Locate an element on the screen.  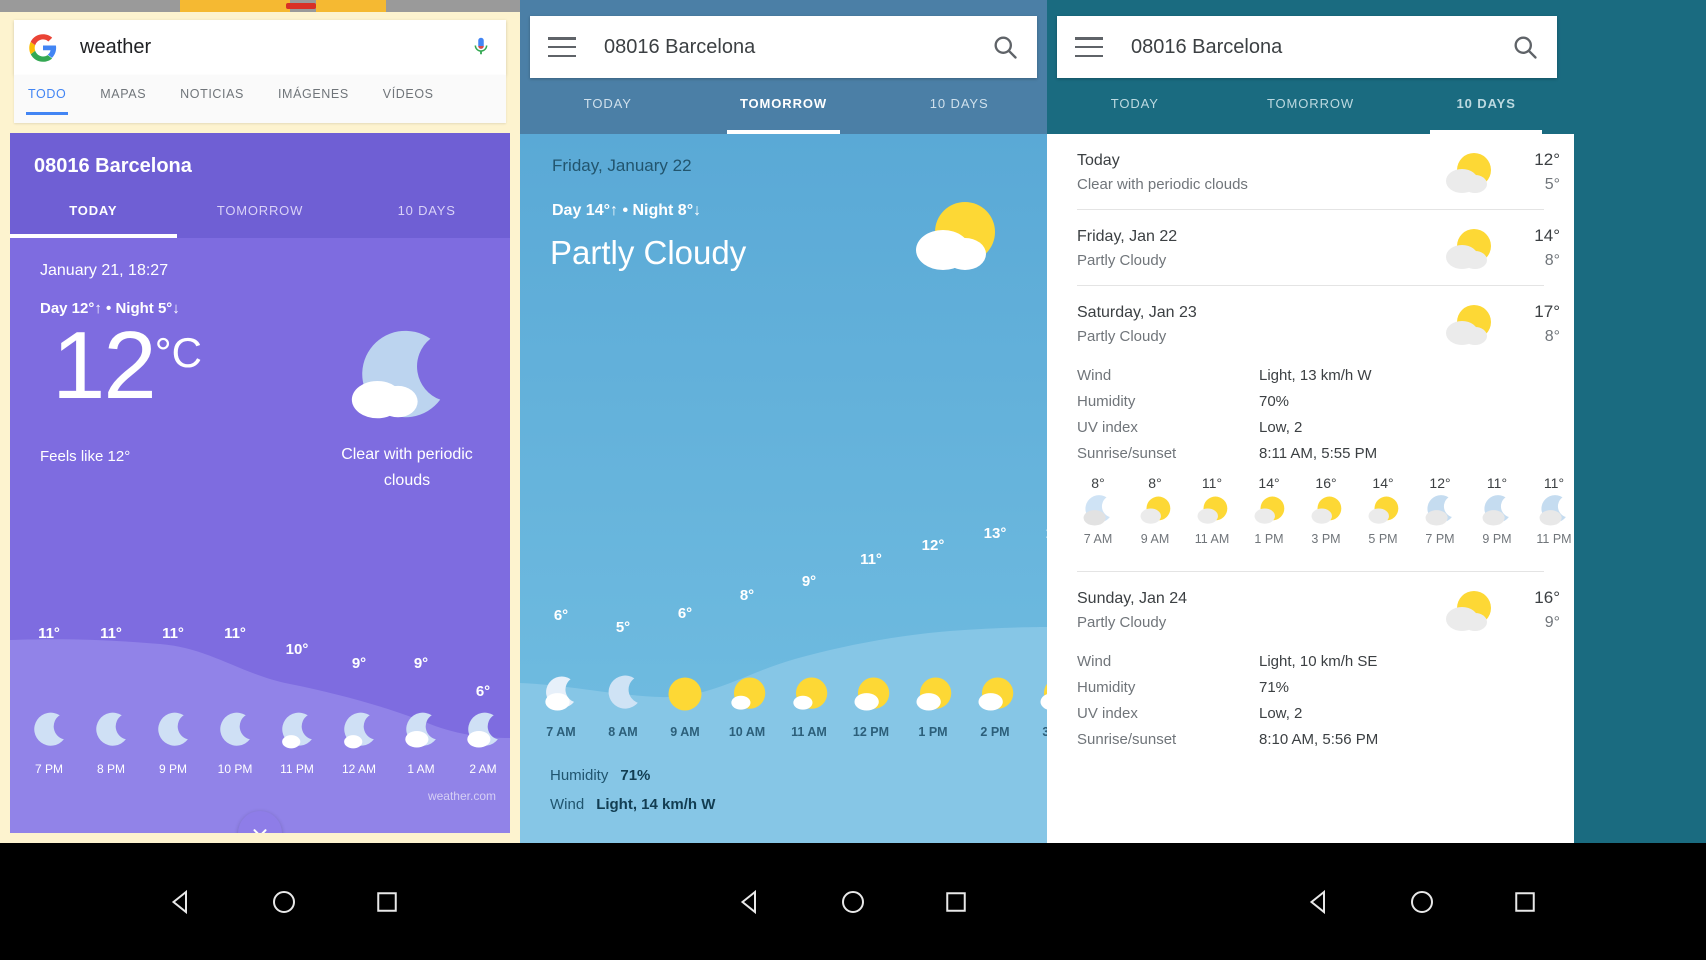
hour-cell: 11° 10 PM is located at coordinates (235, 700).